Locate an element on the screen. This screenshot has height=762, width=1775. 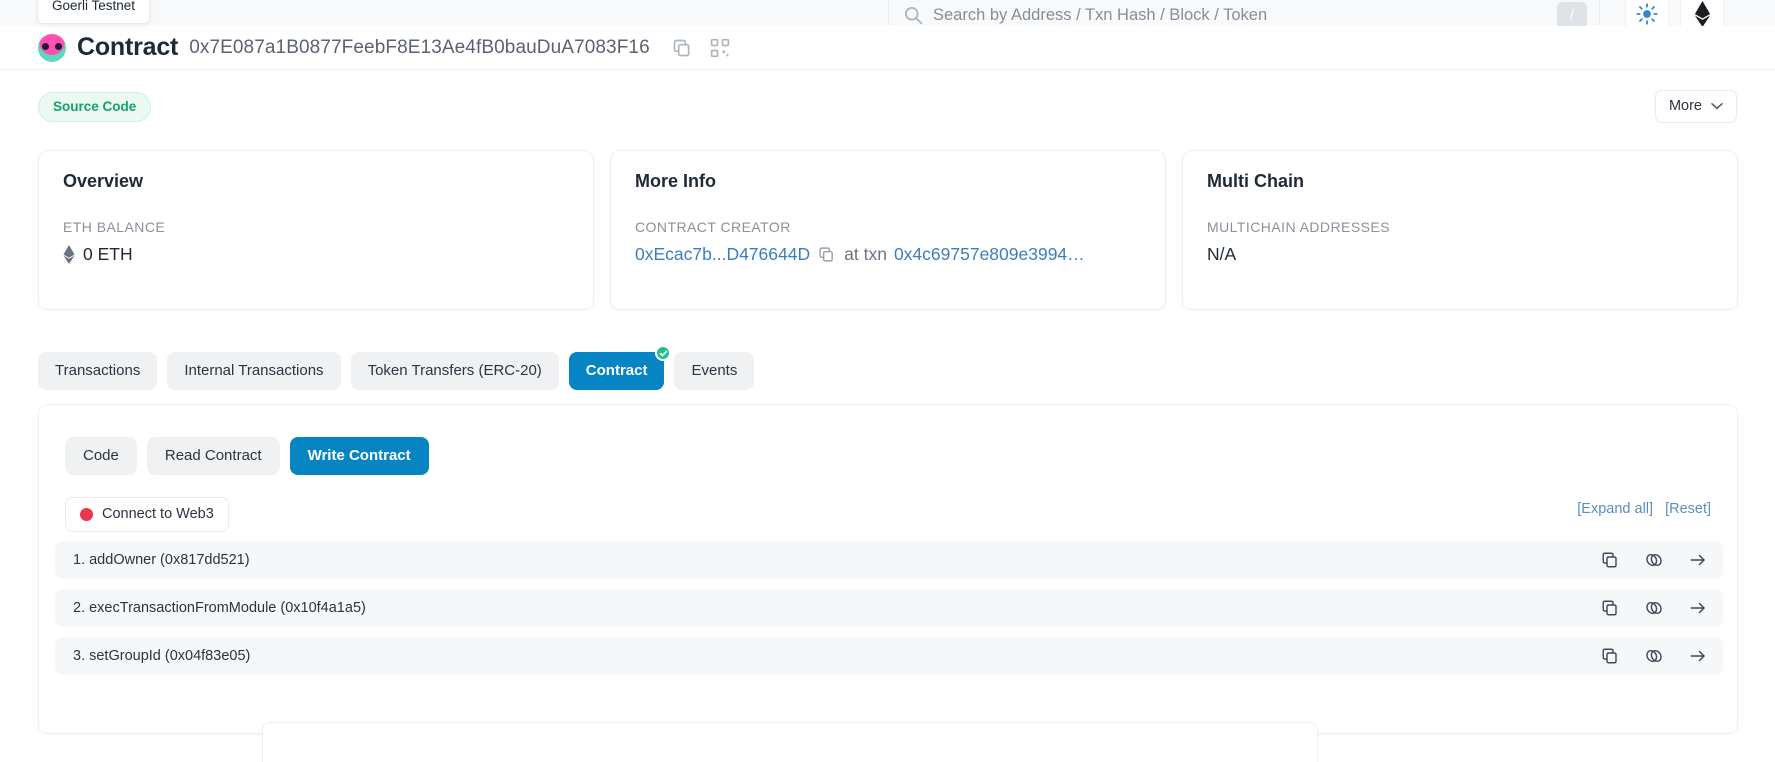
connection-status-dot-icon is located at coordinates (86, 514).